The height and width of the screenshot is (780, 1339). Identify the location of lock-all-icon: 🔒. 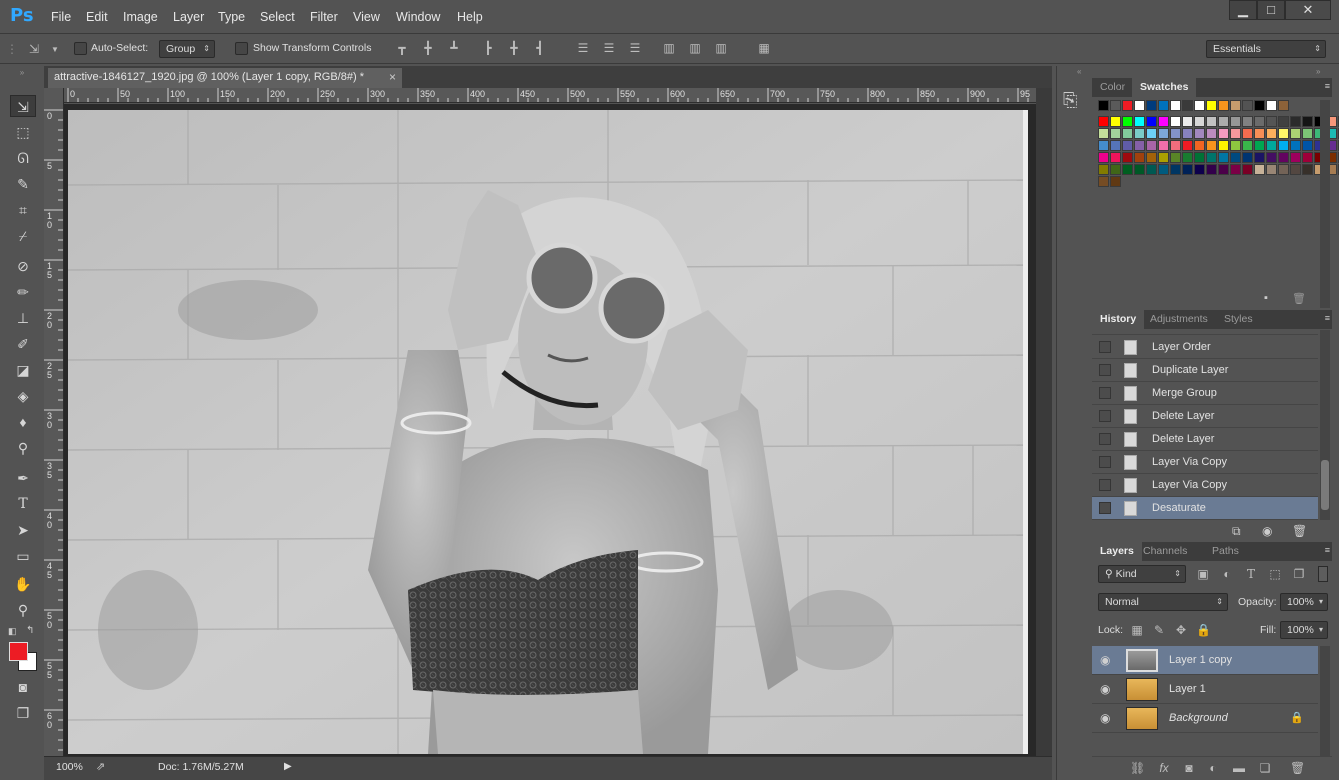
(1203, 630).